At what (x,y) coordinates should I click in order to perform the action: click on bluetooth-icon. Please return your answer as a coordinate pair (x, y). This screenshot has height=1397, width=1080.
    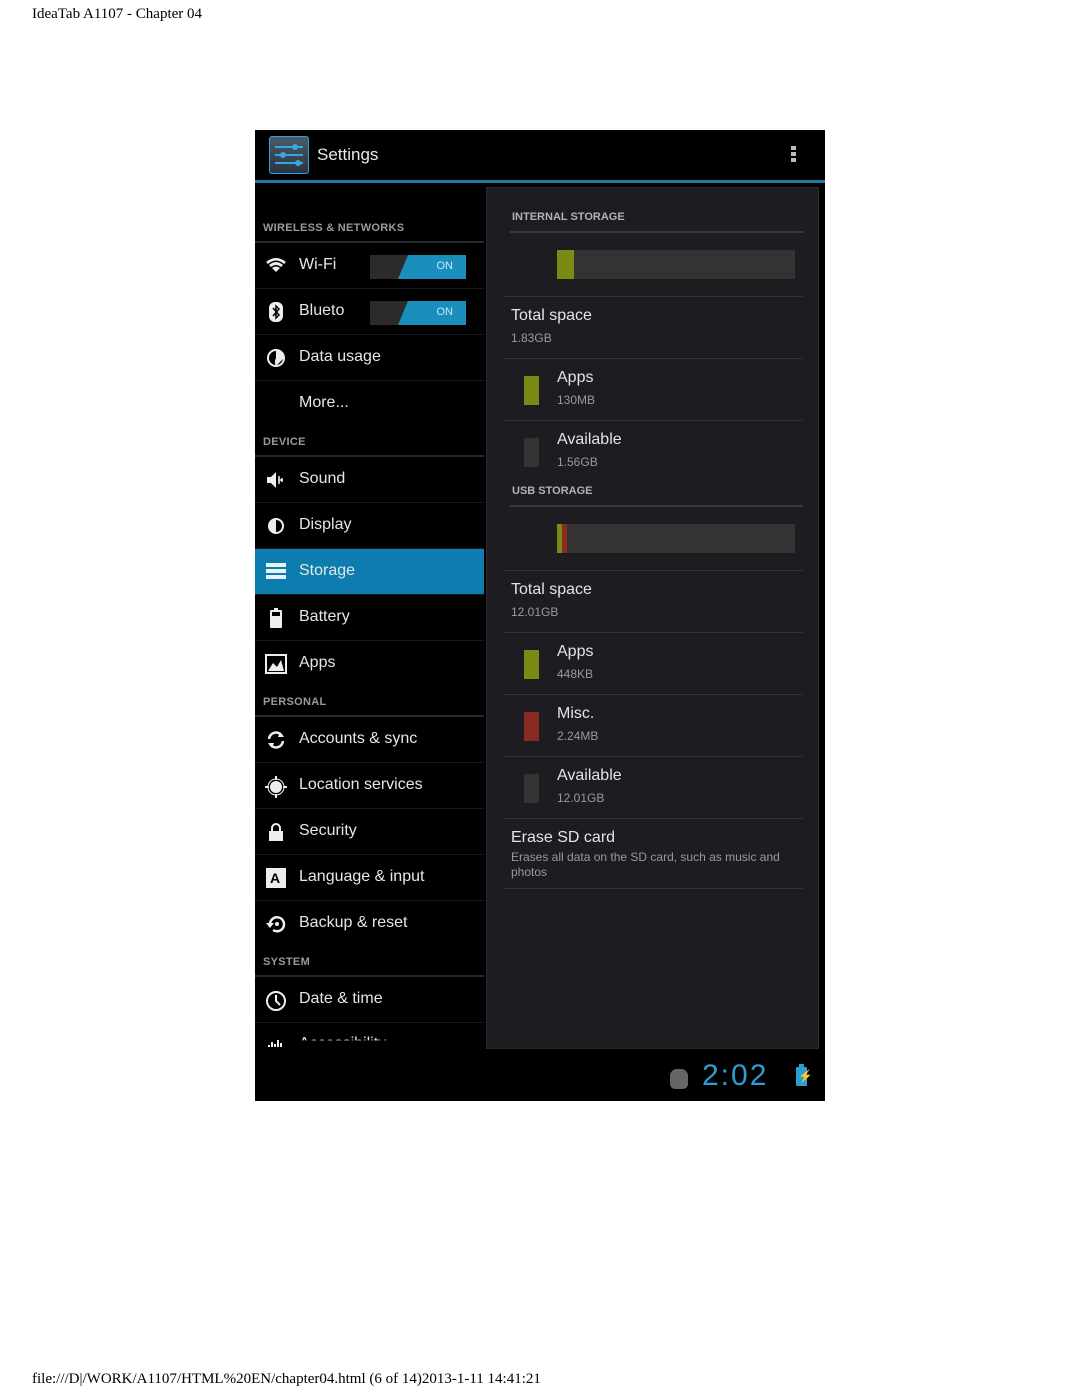
    Looking at the image, I should click on (276, 312).